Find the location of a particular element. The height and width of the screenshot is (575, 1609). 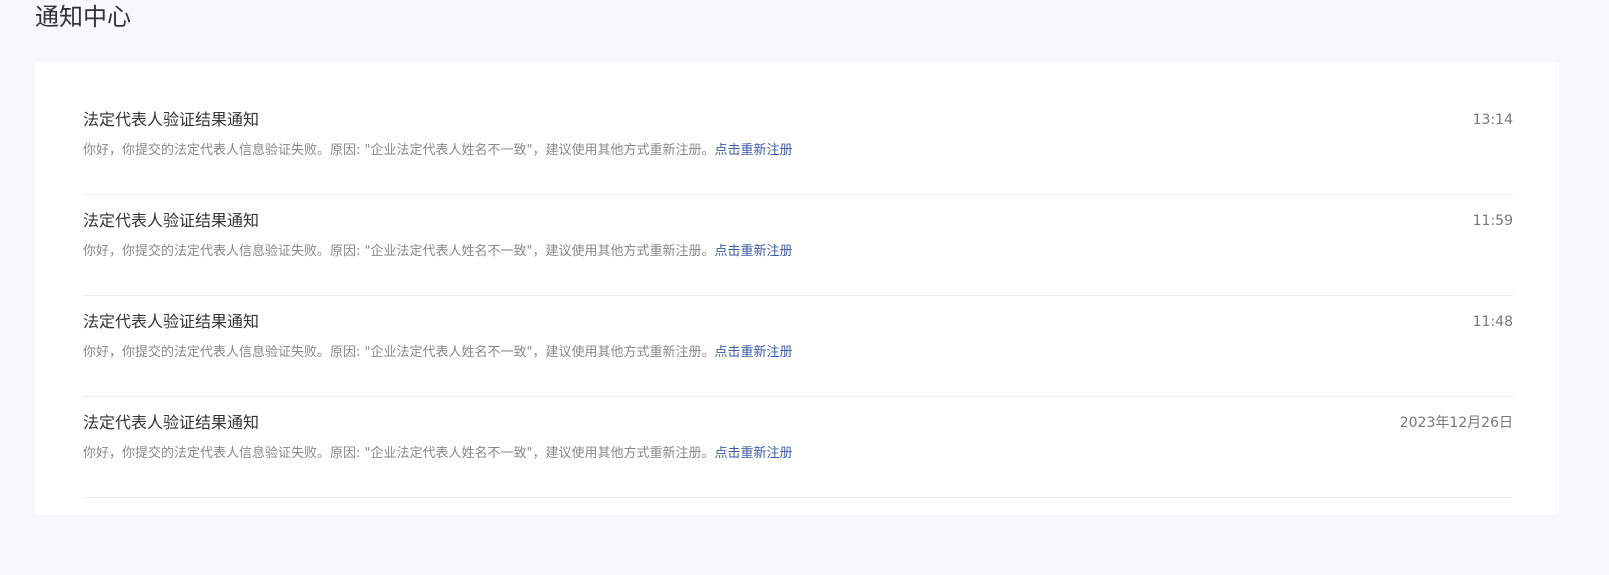

notification-time: 13:14 is located at coordinates (1492, 120).